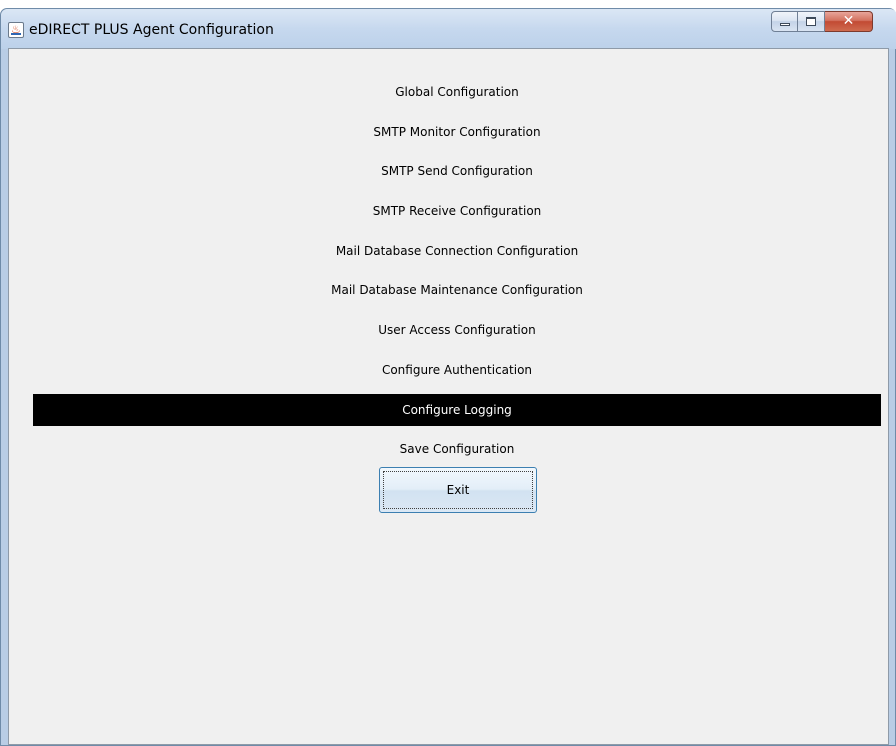 Image resolution: width=896 pixels, height=746 pixels. I want to click on menu-item-configure-authentication: Configure Authentication, so click(457, 370).